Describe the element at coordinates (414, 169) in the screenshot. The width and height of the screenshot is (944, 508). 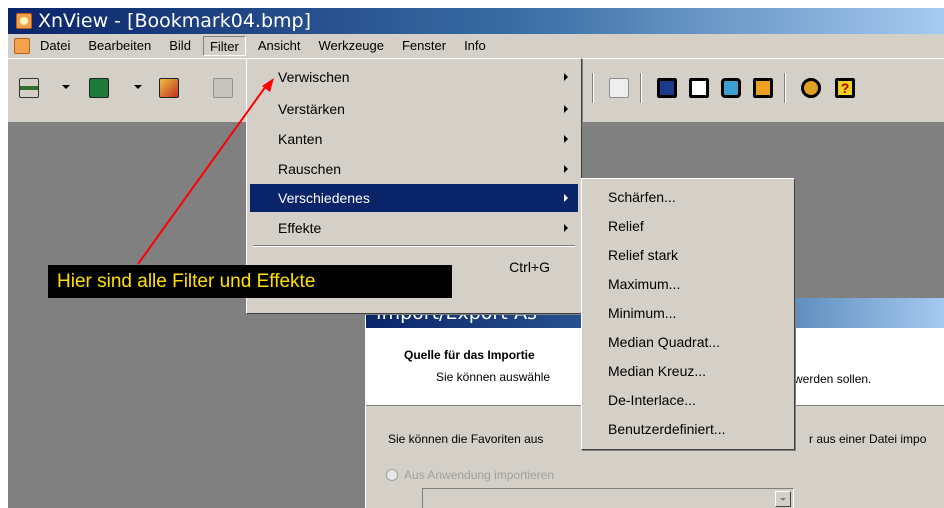
I see `menu-item-rauschen: Rauschen` at that location.